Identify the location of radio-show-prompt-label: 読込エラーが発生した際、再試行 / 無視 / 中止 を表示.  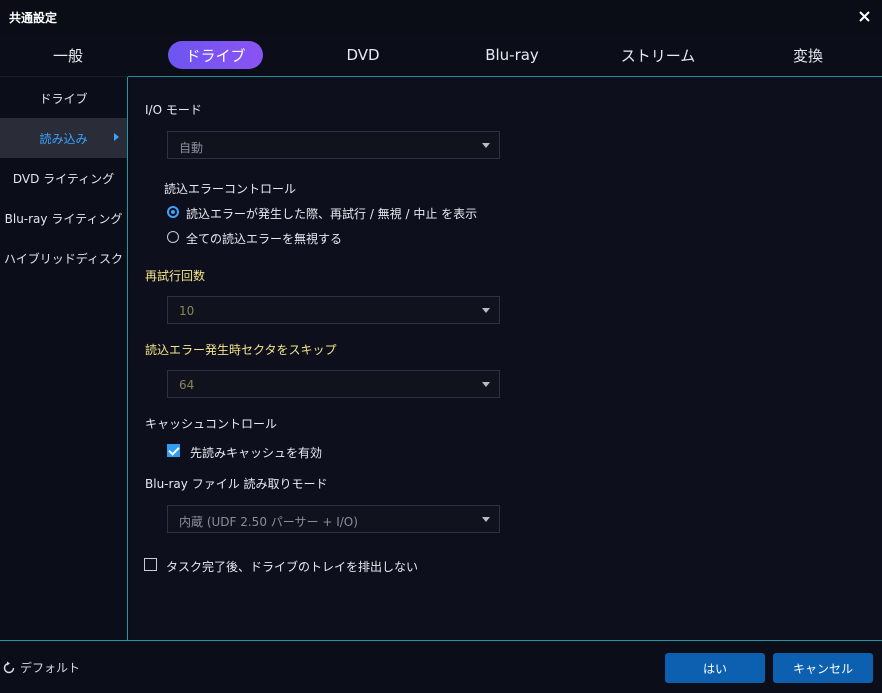
(332, 214).